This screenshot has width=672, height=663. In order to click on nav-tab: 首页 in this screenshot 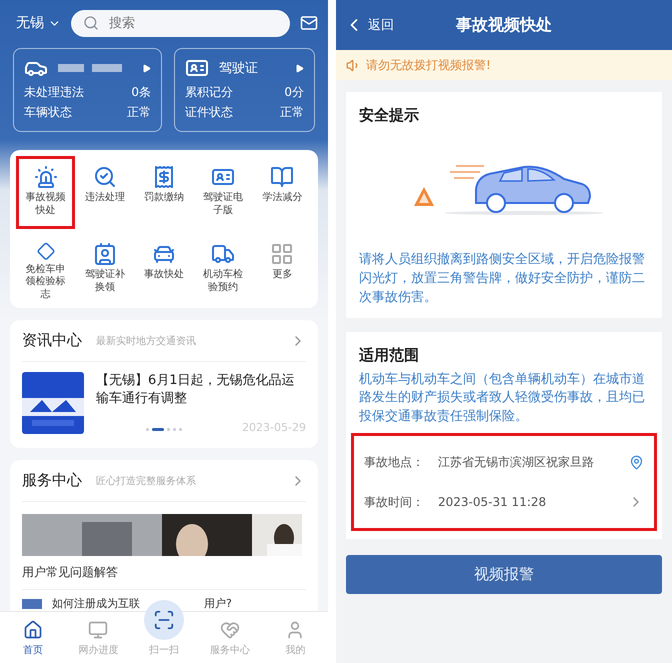, I will do `click(33, 637)`.